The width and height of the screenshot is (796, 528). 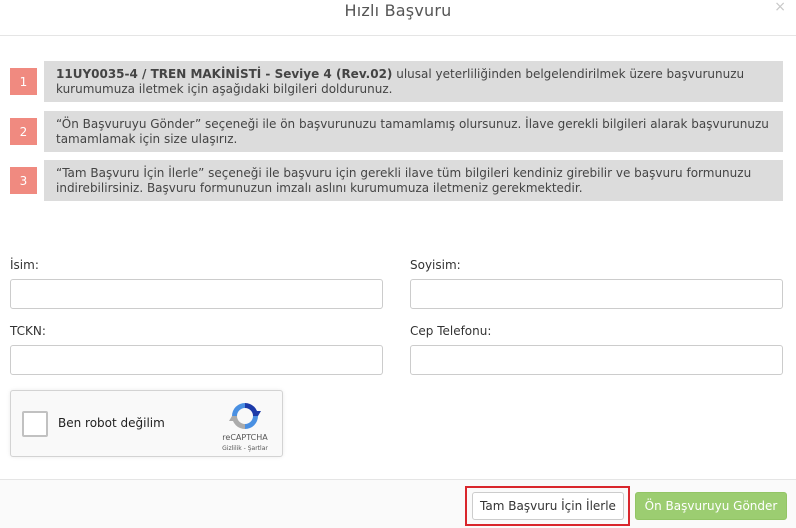 I want to click on recaptcha-brand: reCAPTCHA, so click(x=245, y=437).